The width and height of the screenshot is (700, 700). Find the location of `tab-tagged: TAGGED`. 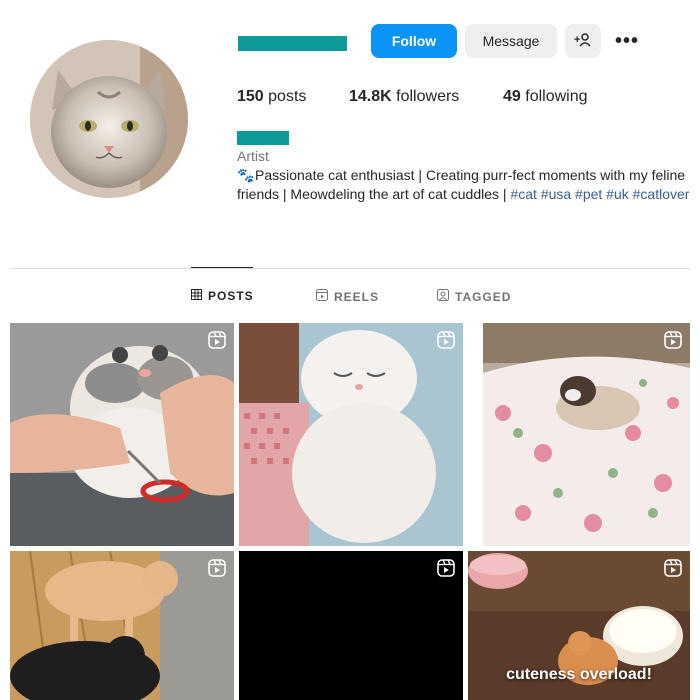

tab-tagged: TAGGED is located at coordinates (474, 296).